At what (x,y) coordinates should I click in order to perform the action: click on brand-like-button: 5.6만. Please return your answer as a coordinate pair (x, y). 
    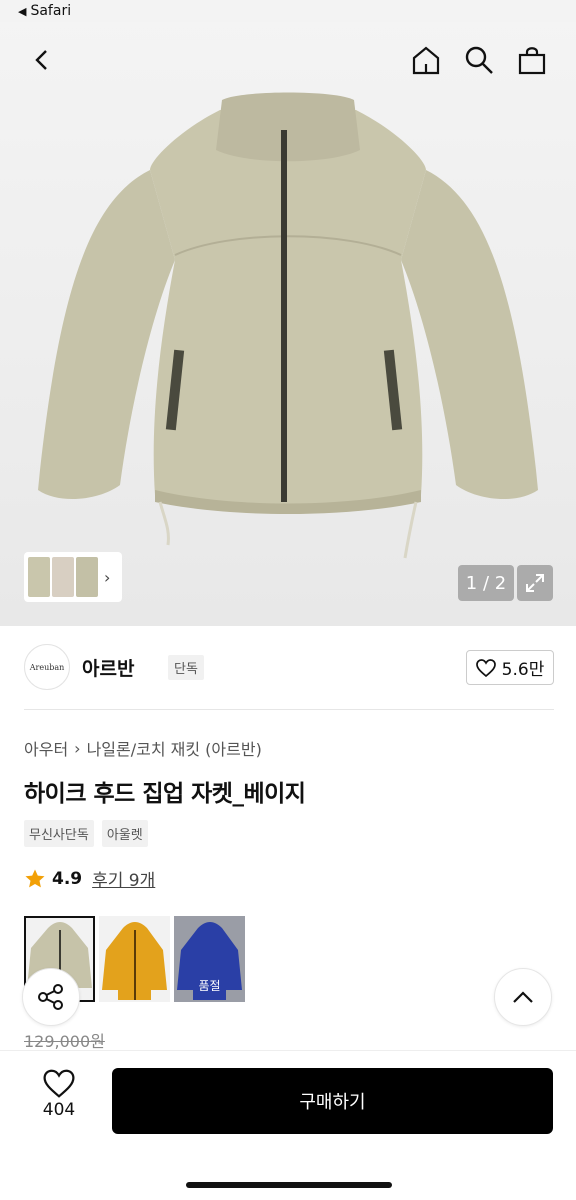
    Looking at the image, I should click on (510, 667).